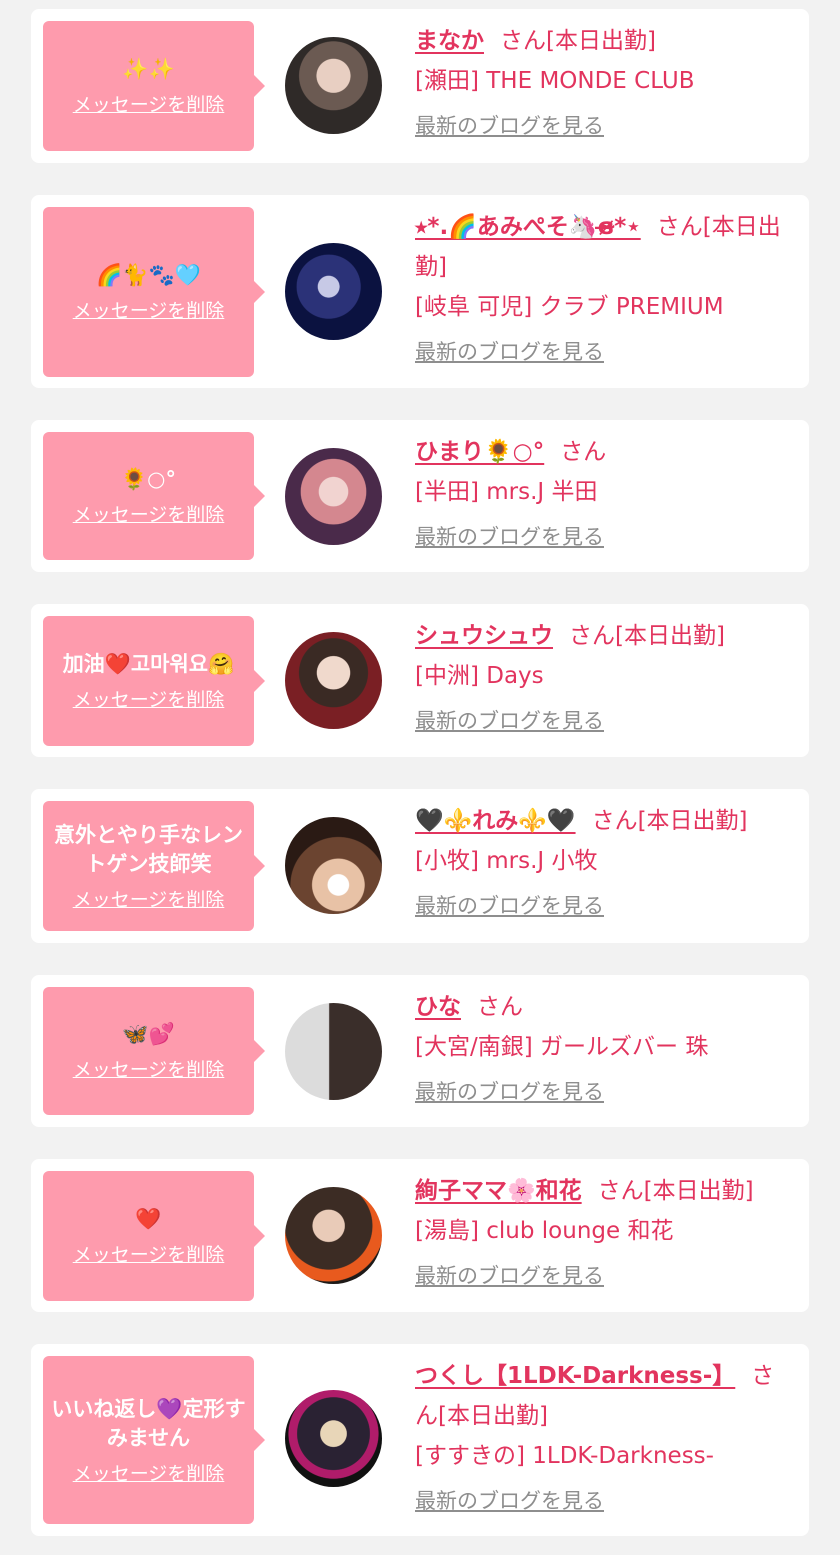 The width and height of the screenshot is (840, 1555). Describe the element at coordinates (449, 41) in the screenshot. I see `cast-name-link: まなか` at that location.